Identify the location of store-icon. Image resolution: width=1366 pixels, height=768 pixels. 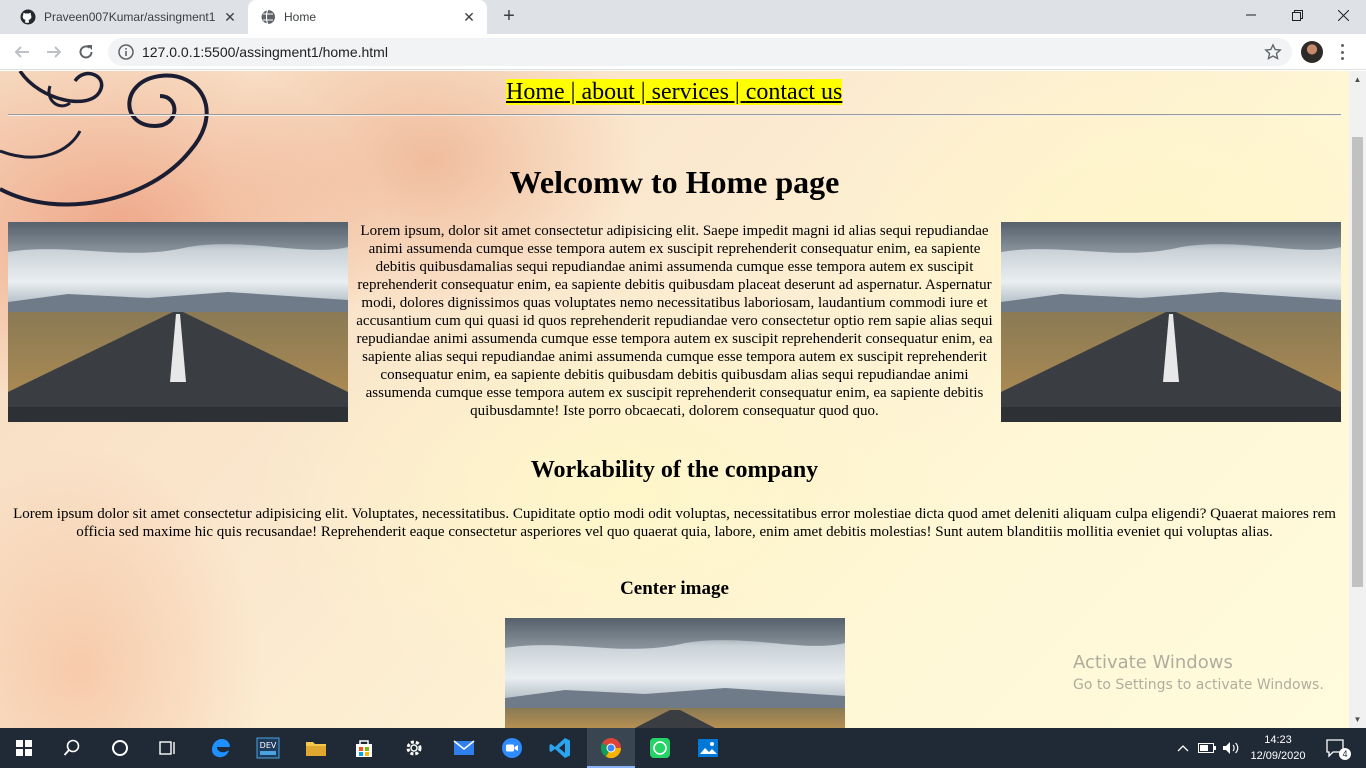
(364, 748).